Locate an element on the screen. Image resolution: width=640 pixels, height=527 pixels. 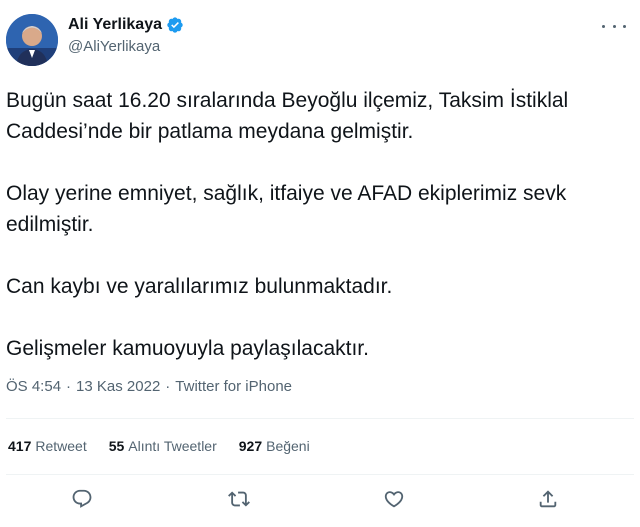
more-dots-icon is located at coordinates (614, 26).